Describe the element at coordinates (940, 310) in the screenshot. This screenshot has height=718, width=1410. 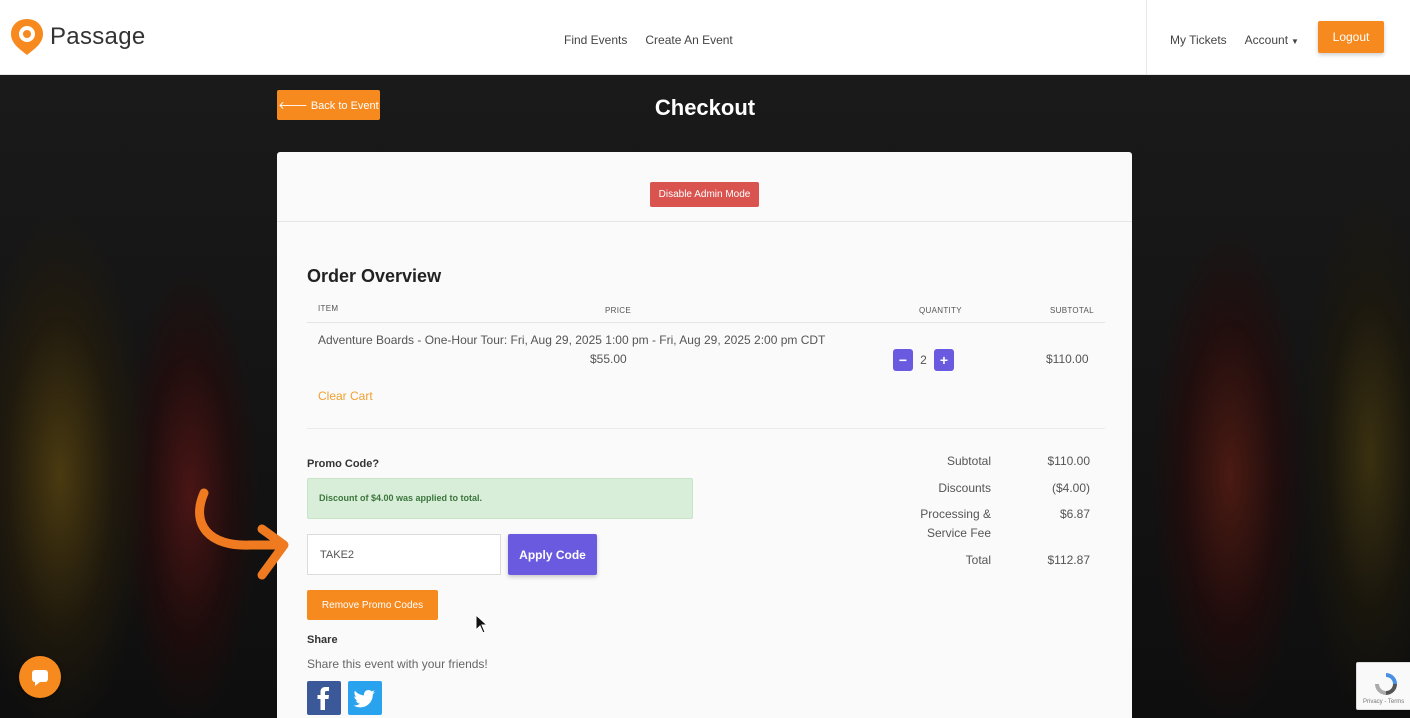
I see `column-header-quantity: QUANTITY` at that location.